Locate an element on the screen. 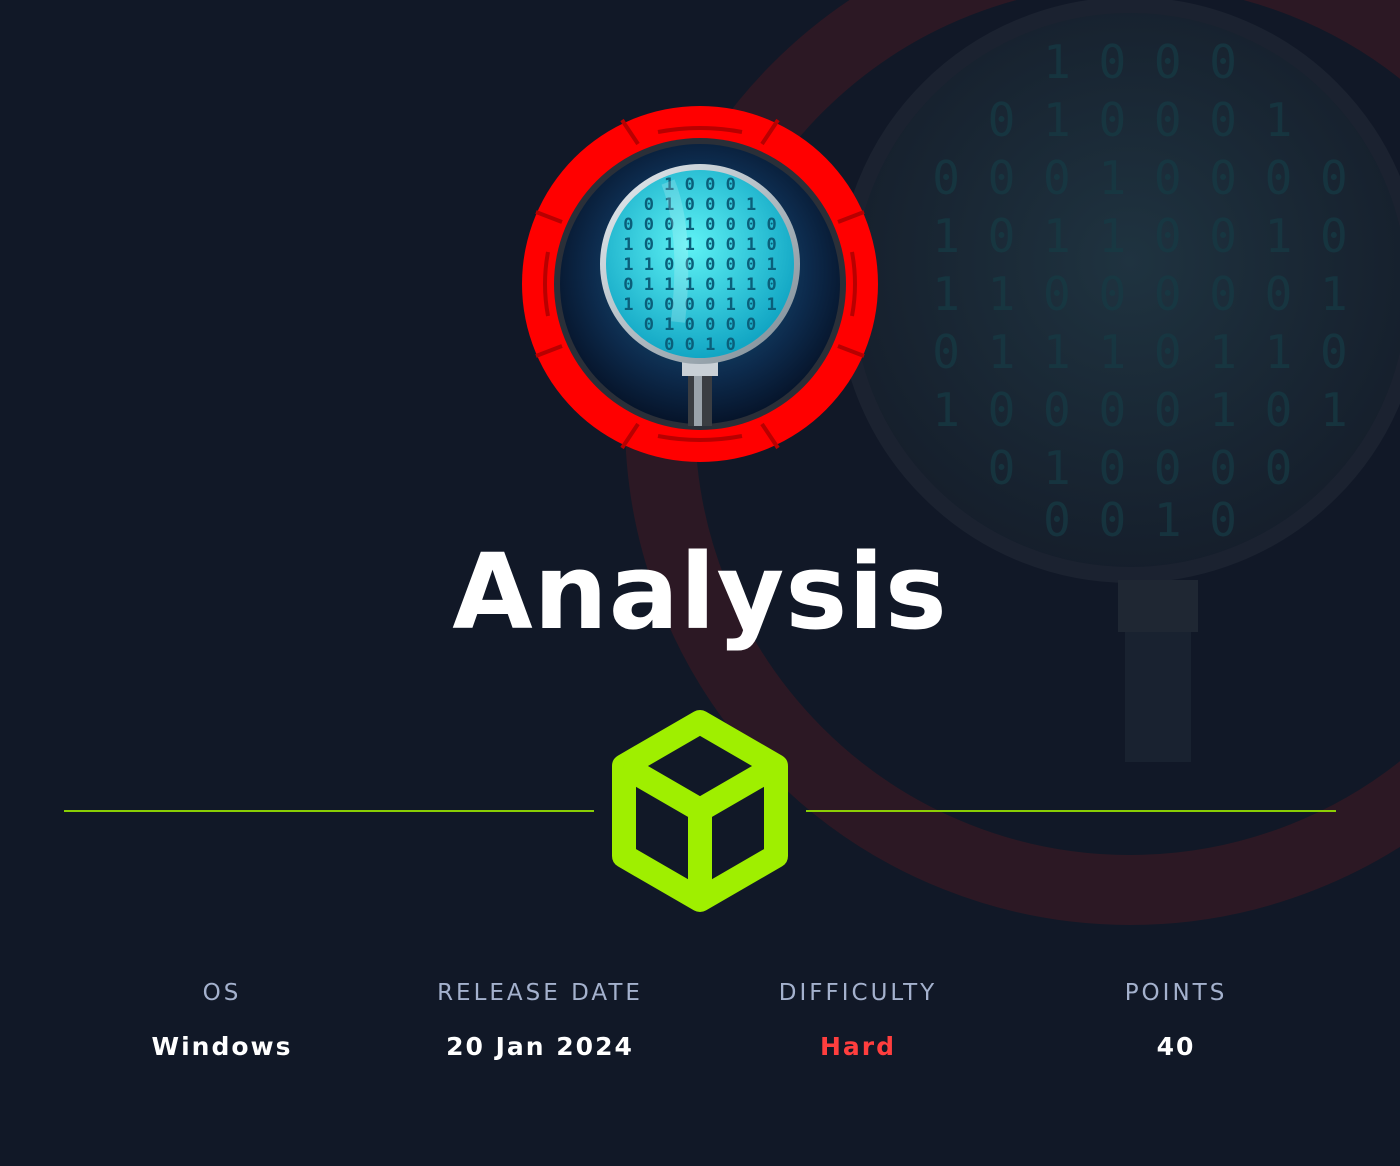  divider-right is located at coordinates (1071, 811).